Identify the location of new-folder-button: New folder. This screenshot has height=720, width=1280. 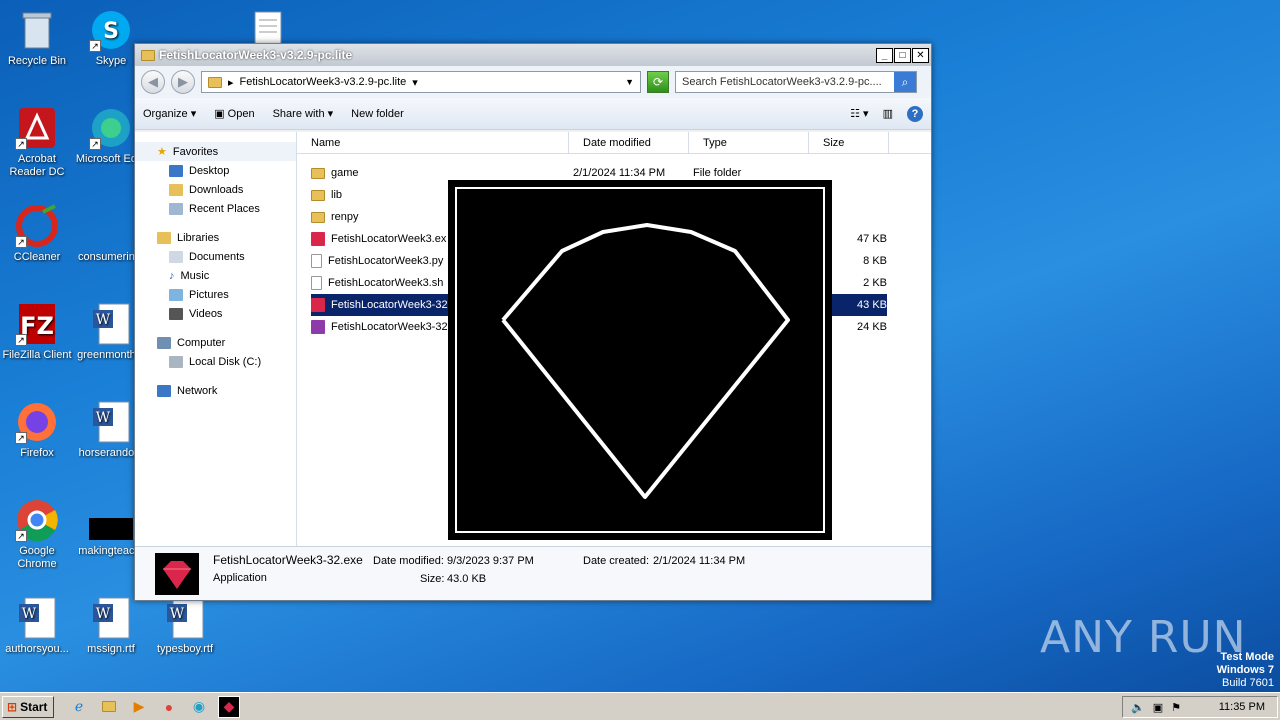
(377, 114).